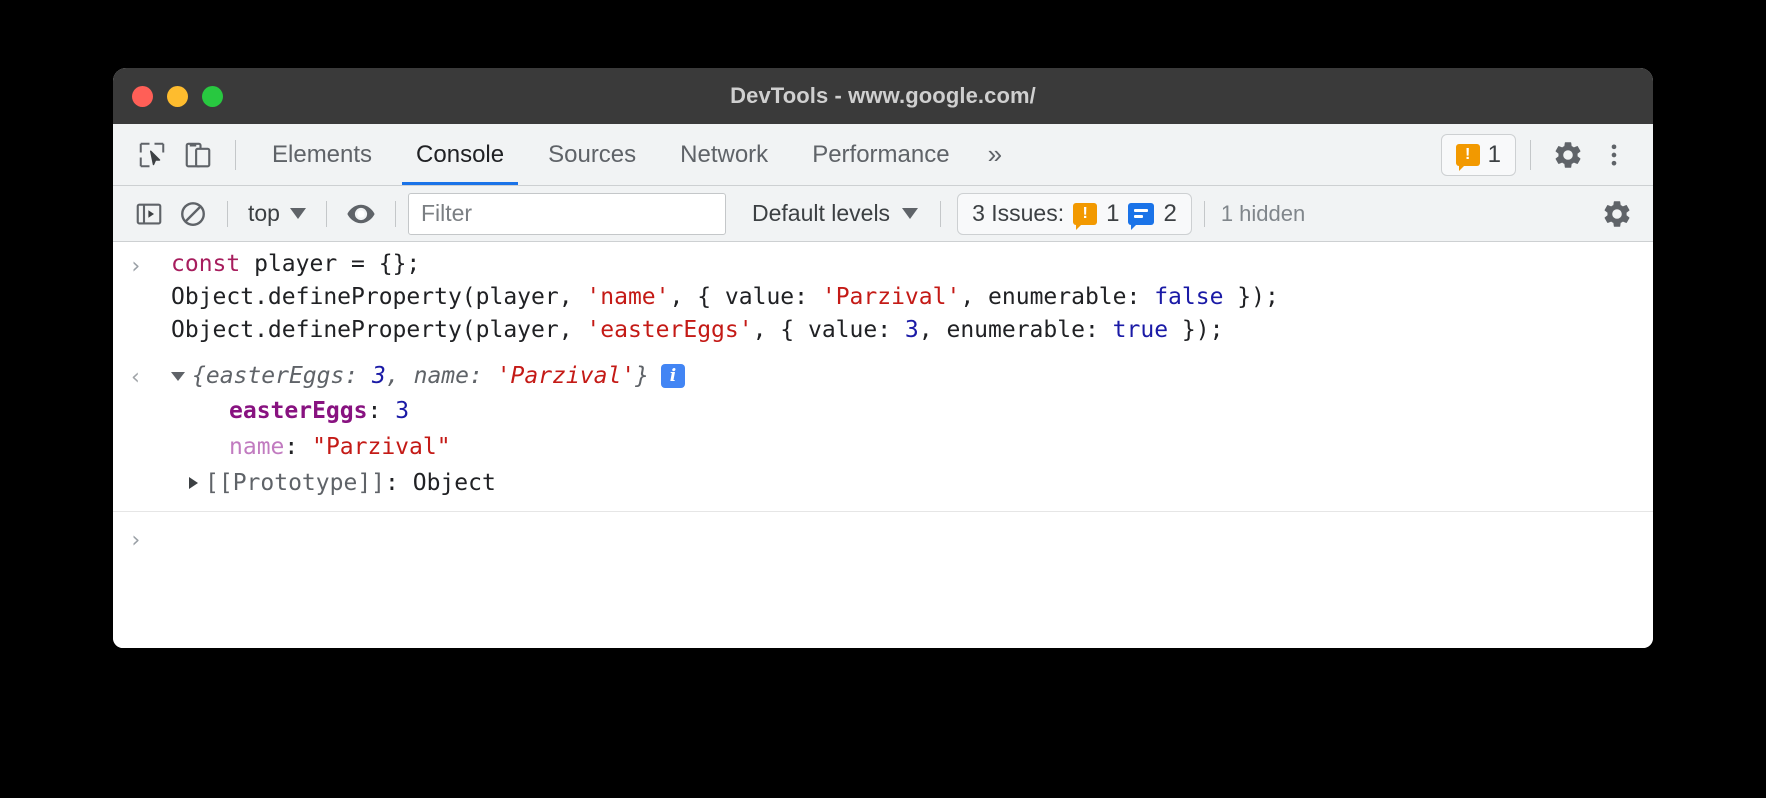 This screenshot has width=1766, height=798. What do you see at coordinates (673, 376) in the screenshot?
I see `info-badge-icon: i` at bounding box center [673, 376].